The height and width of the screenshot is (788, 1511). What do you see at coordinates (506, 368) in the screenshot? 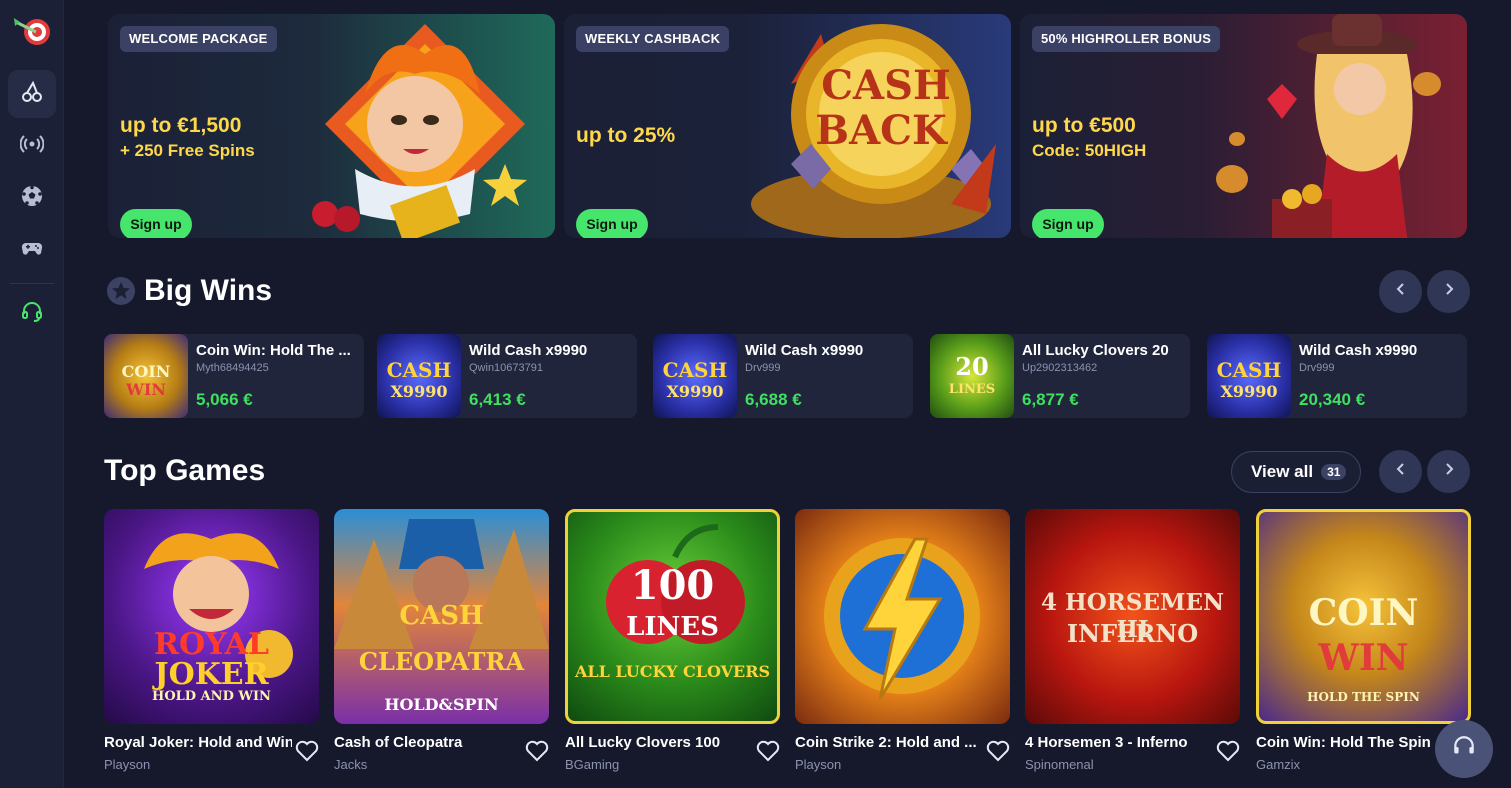
I see `win-username: Qwin10673791` at bounding box center [506, 368].